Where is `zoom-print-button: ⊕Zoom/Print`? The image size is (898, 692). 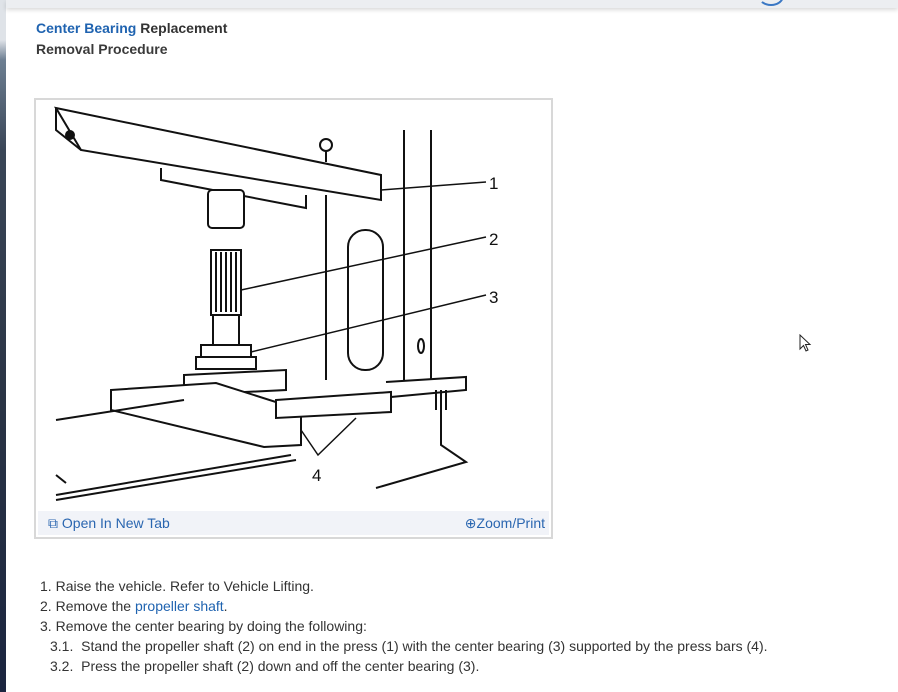 zoom-print-button: ⊕Zoom/Print is located at coordinates (505, 523).